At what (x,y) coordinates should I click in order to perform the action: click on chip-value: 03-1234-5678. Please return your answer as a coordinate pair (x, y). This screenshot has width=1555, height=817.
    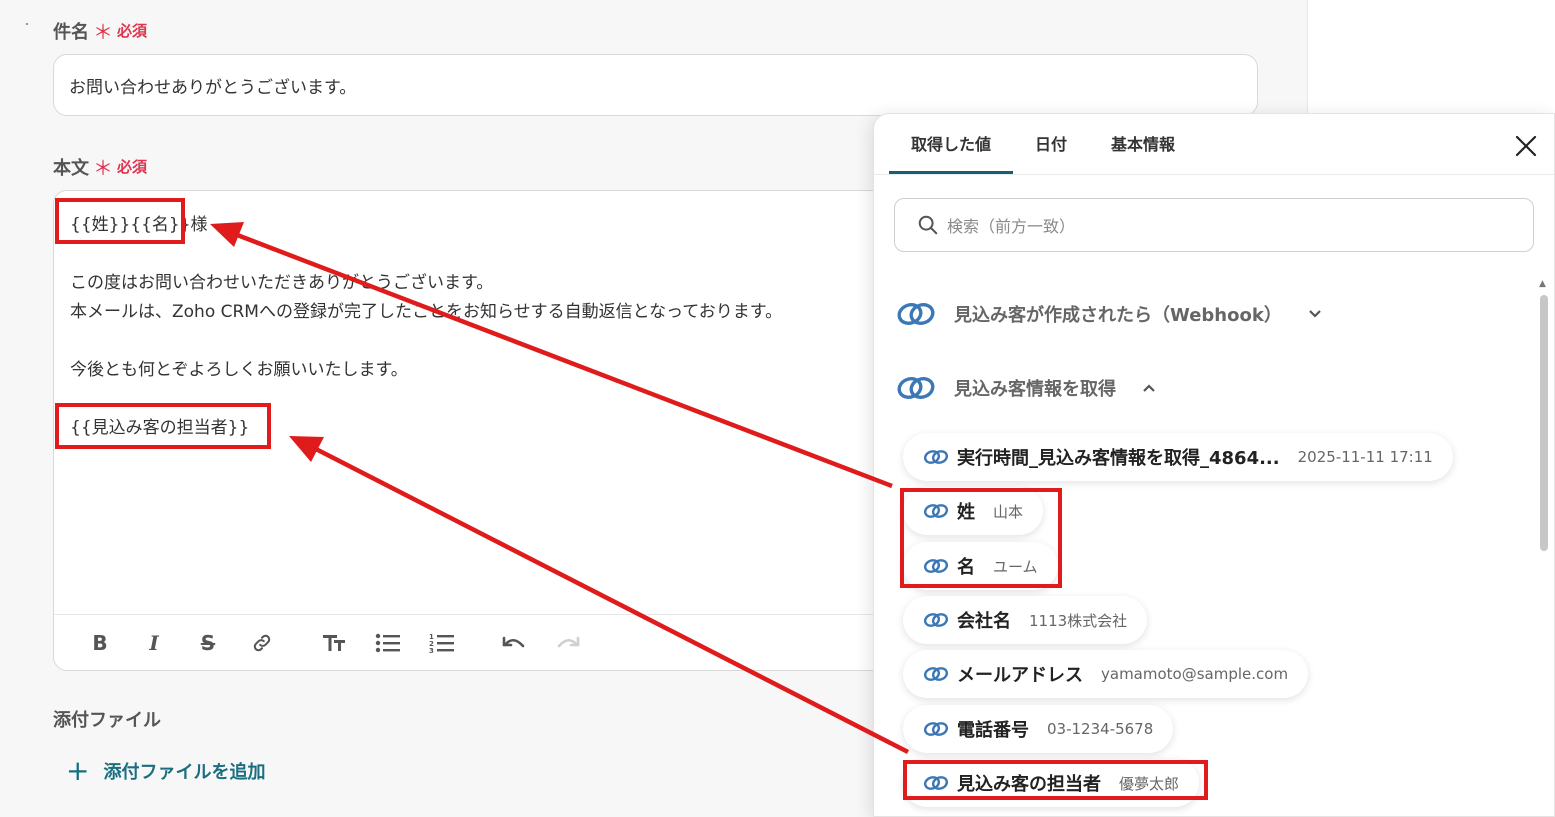
    Looking at the image, I should click on (1100, 729).